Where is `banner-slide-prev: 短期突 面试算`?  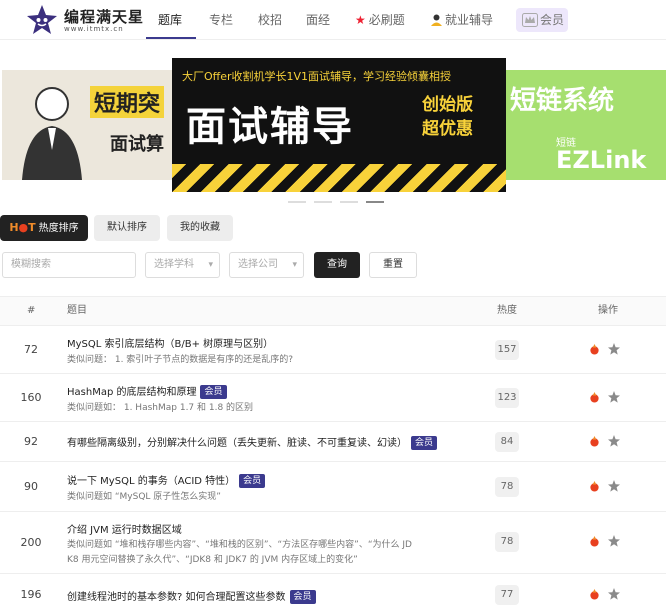
banner-slide-prev: 短期突 面试算 is located at coordinates (87, 125).